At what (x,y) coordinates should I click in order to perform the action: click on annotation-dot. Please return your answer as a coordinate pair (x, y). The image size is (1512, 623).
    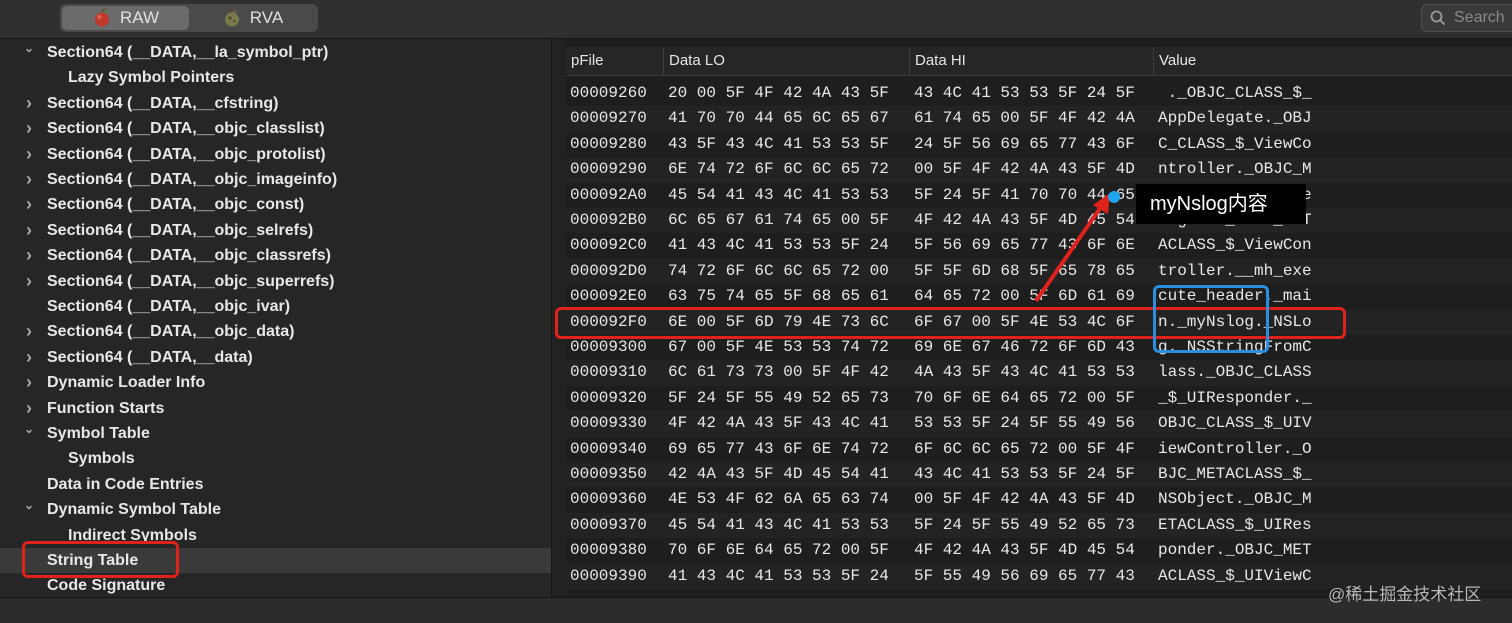
    Looking at the image, I should click on (1114, 197).